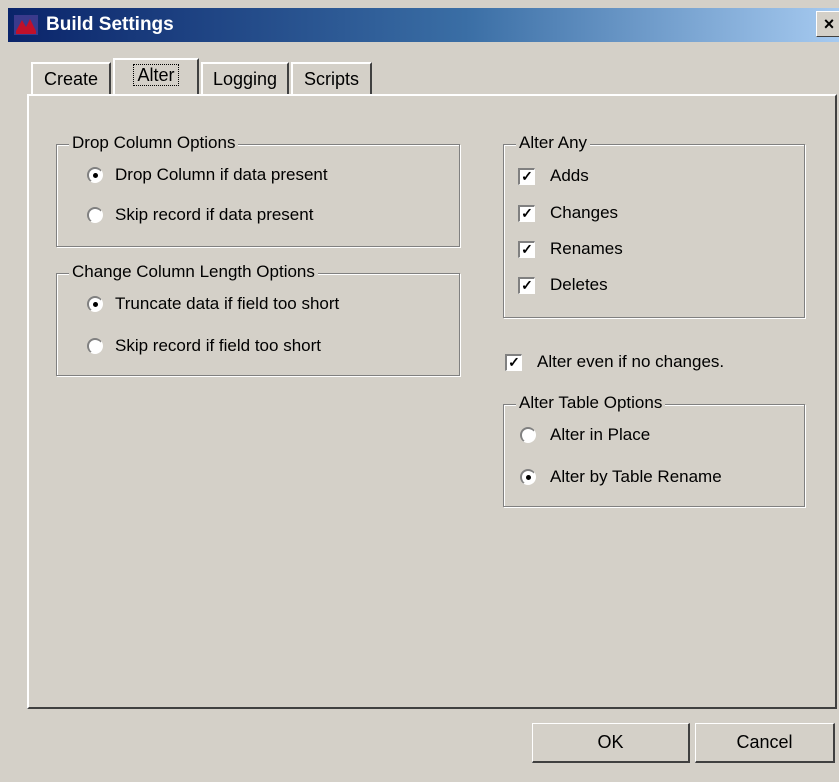  I want to click on option-label: Skip record if field too short, so click(218, 345).